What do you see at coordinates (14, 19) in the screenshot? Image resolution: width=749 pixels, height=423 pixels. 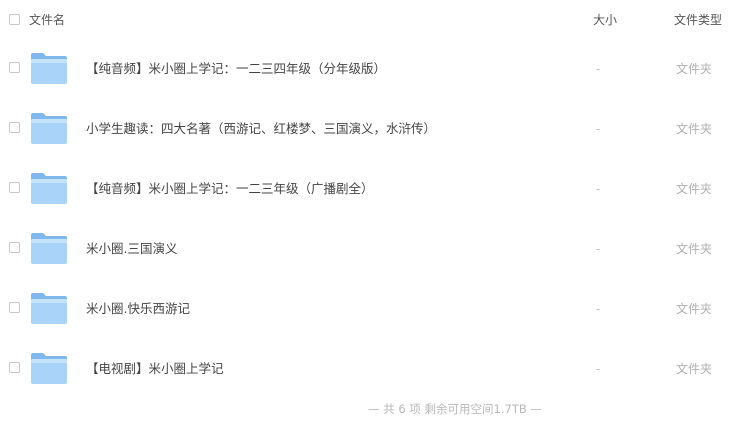 I see `select-all-checkbox` at bounding box center [14, 19].